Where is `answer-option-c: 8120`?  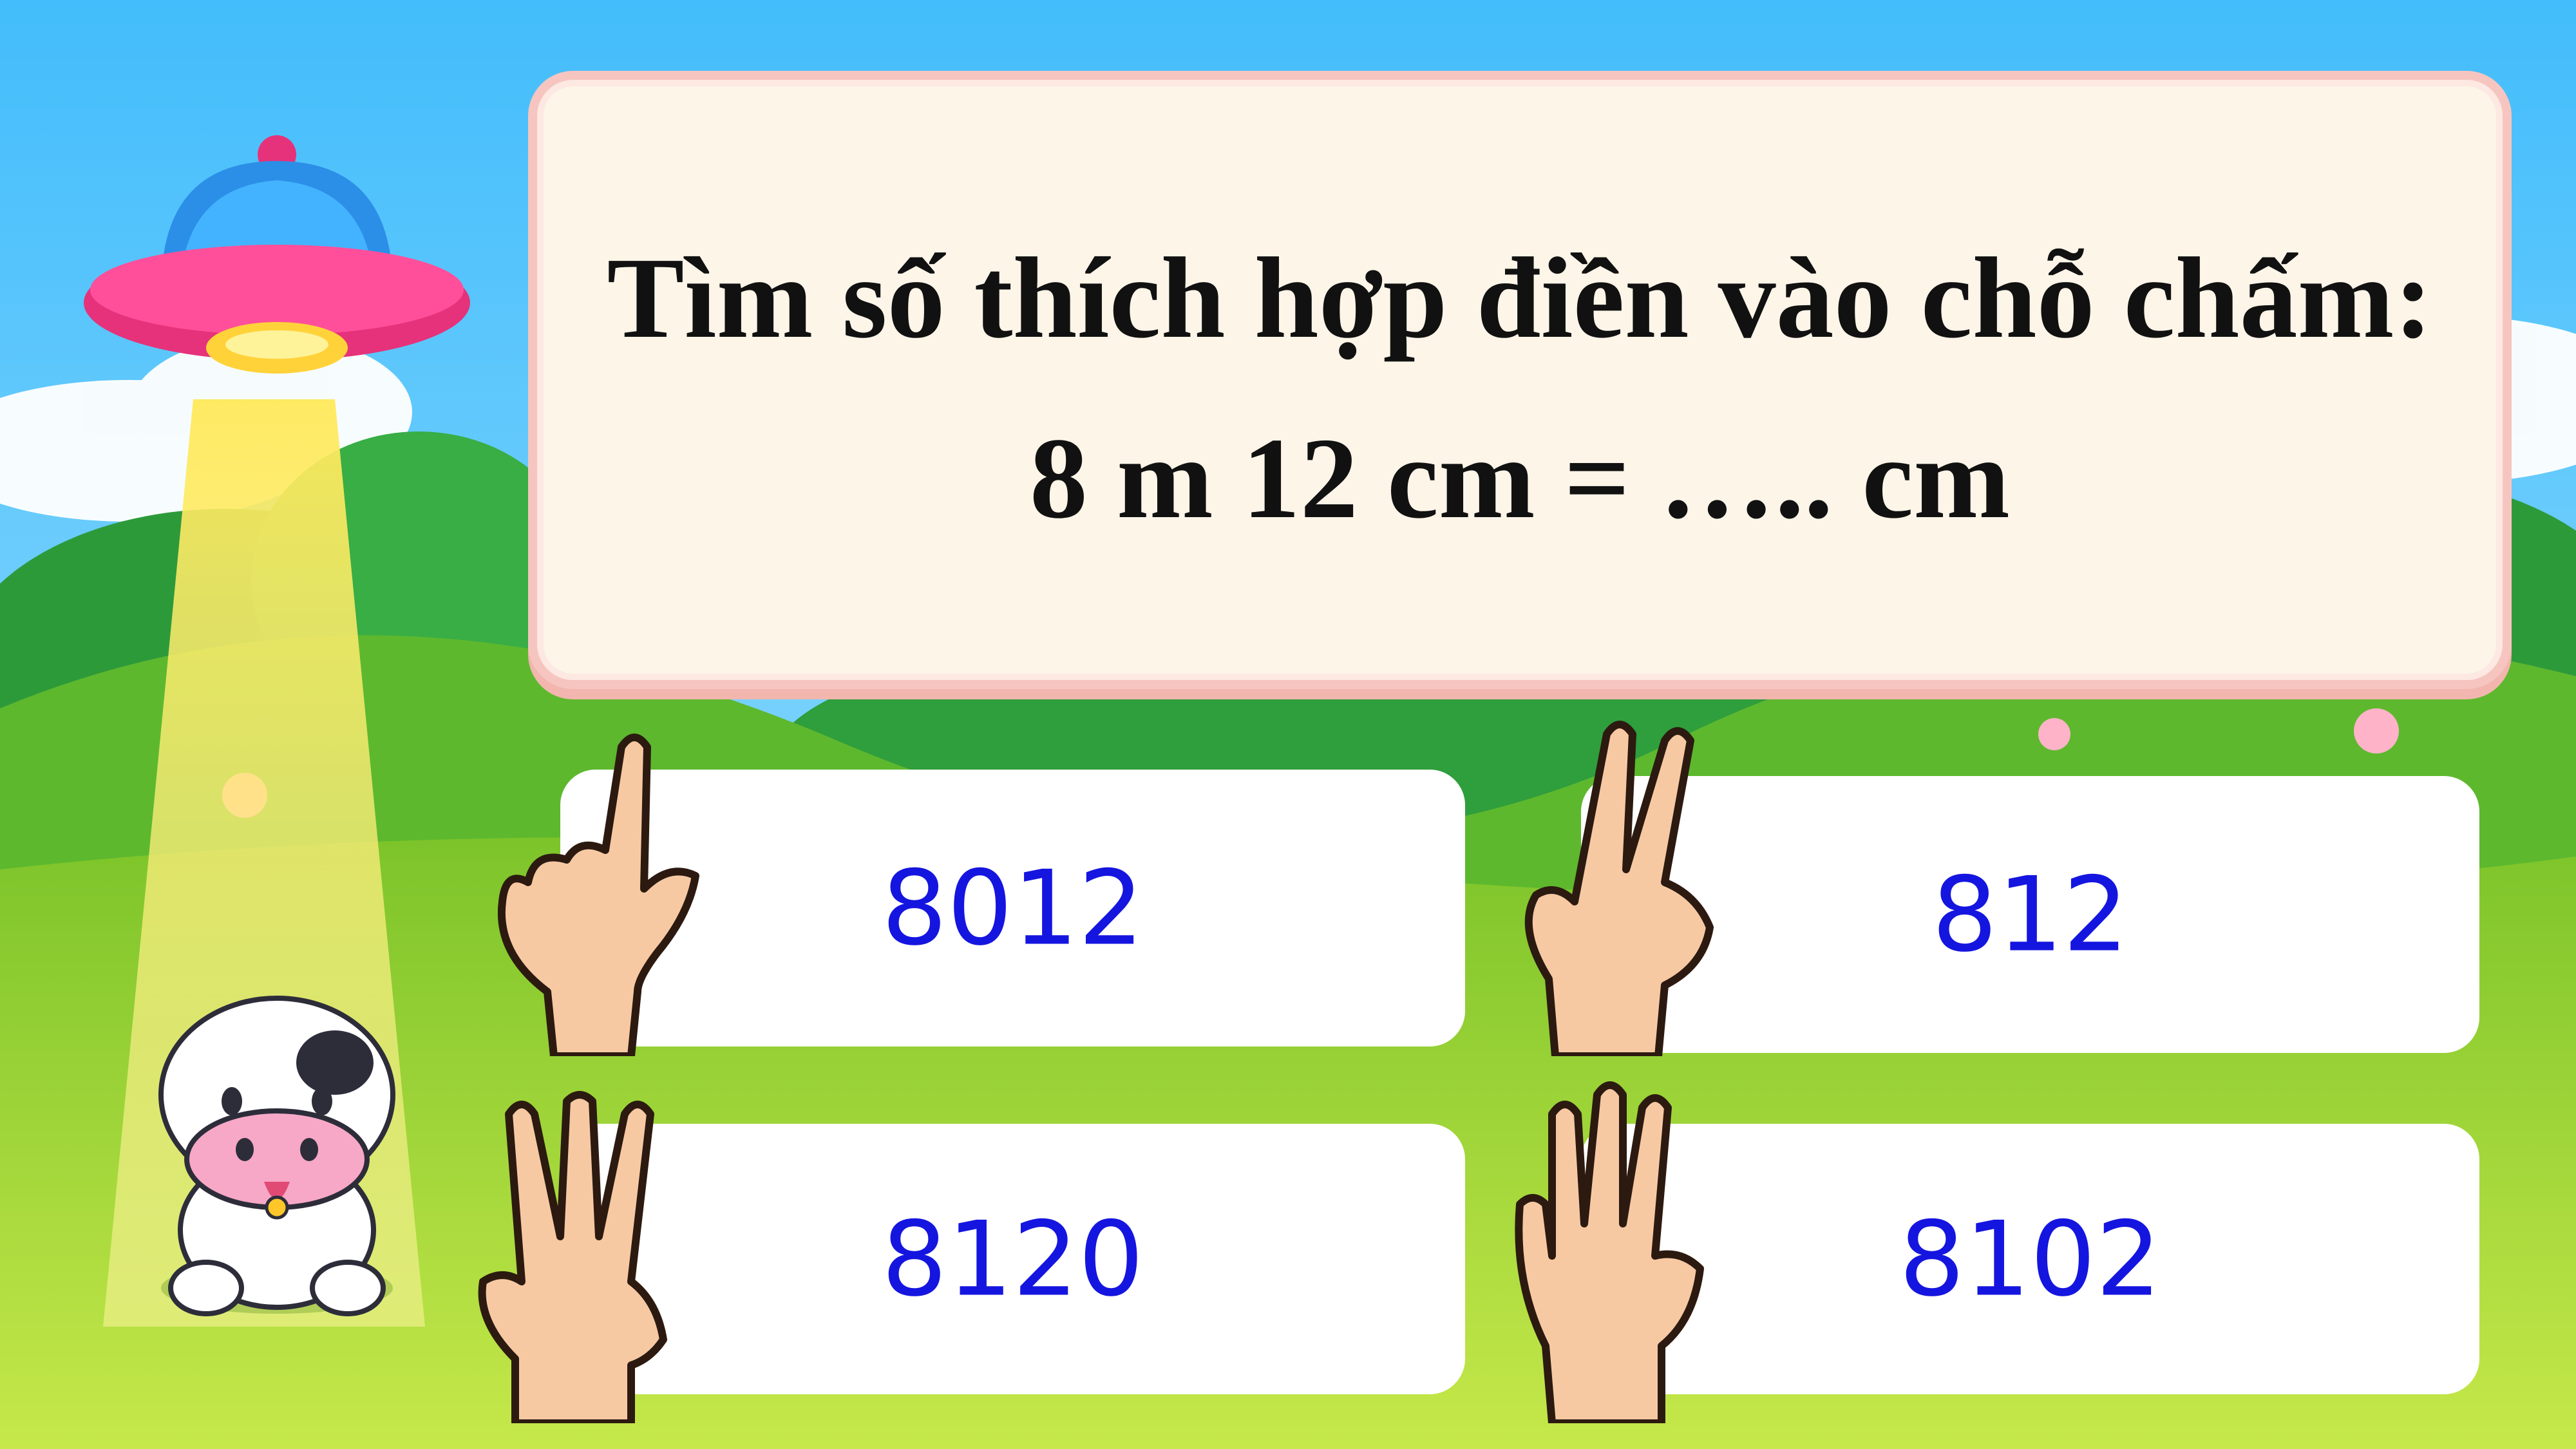 answer-option-c: 8120 is located at coordinates (1012, 1259).